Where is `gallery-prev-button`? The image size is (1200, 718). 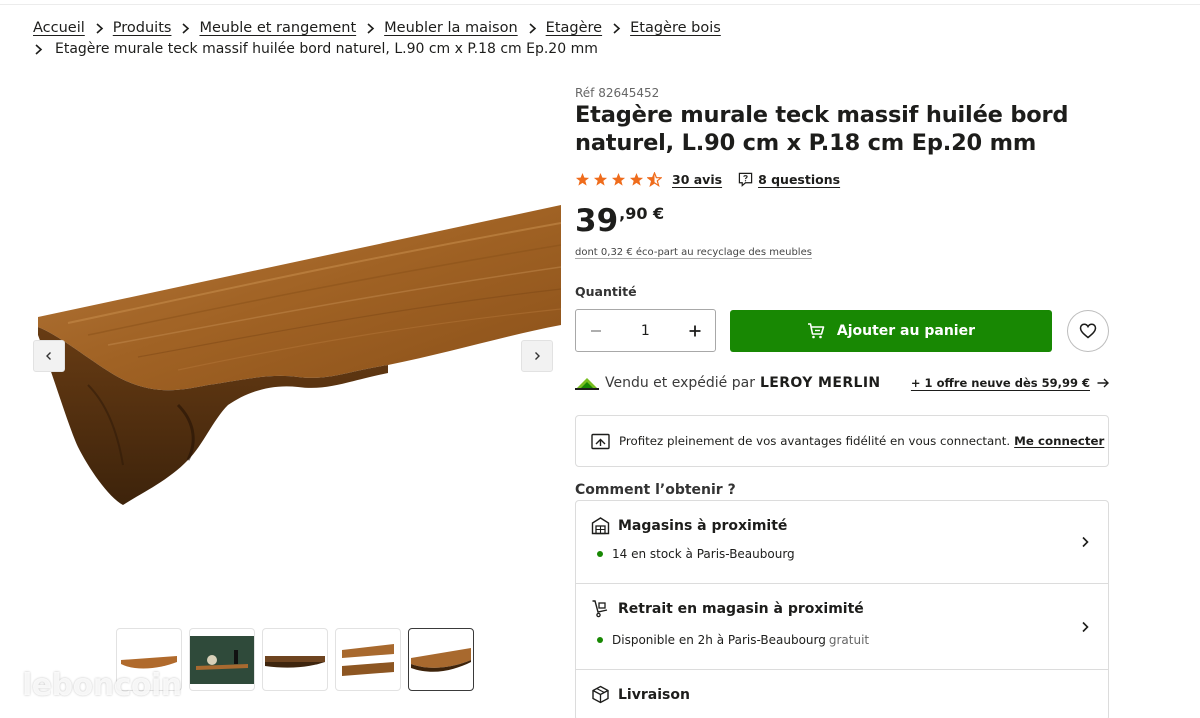
gallery-prev-button is located at coordinates (49, 356).